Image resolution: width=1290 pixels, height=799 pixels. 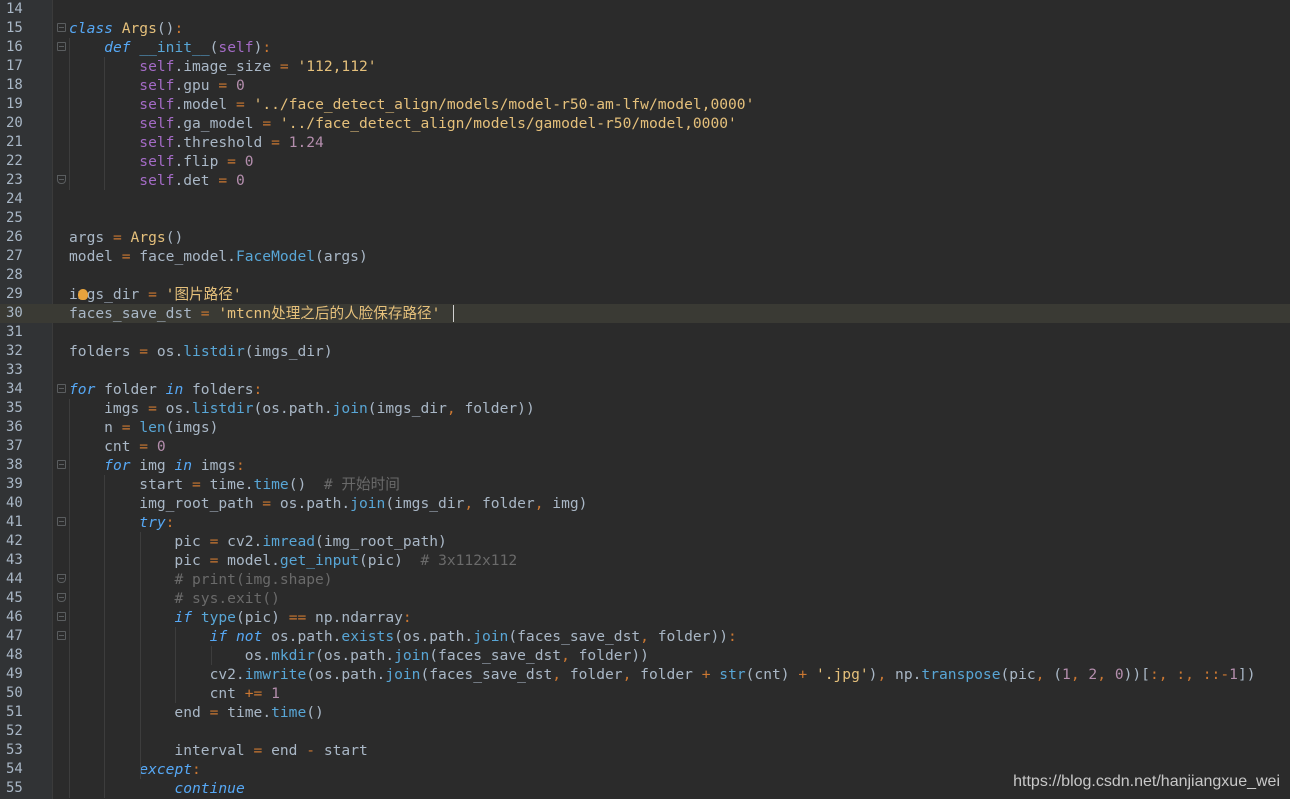 I want to click on code-text: pic = model.get_input(pic) # 3x112x112, so click(x=346, y=560).